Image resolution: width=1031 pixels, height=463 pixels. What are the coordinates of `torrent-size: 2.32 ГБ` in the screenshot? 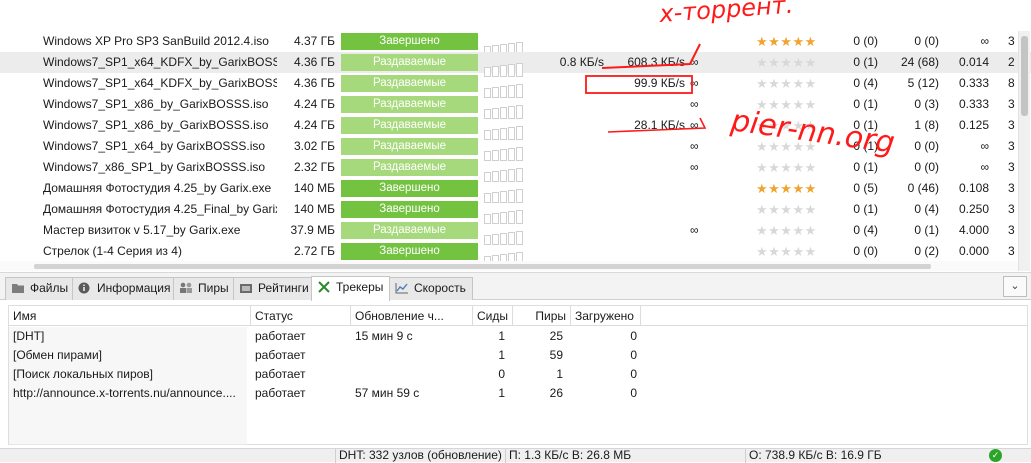 It's located at (314, 167).